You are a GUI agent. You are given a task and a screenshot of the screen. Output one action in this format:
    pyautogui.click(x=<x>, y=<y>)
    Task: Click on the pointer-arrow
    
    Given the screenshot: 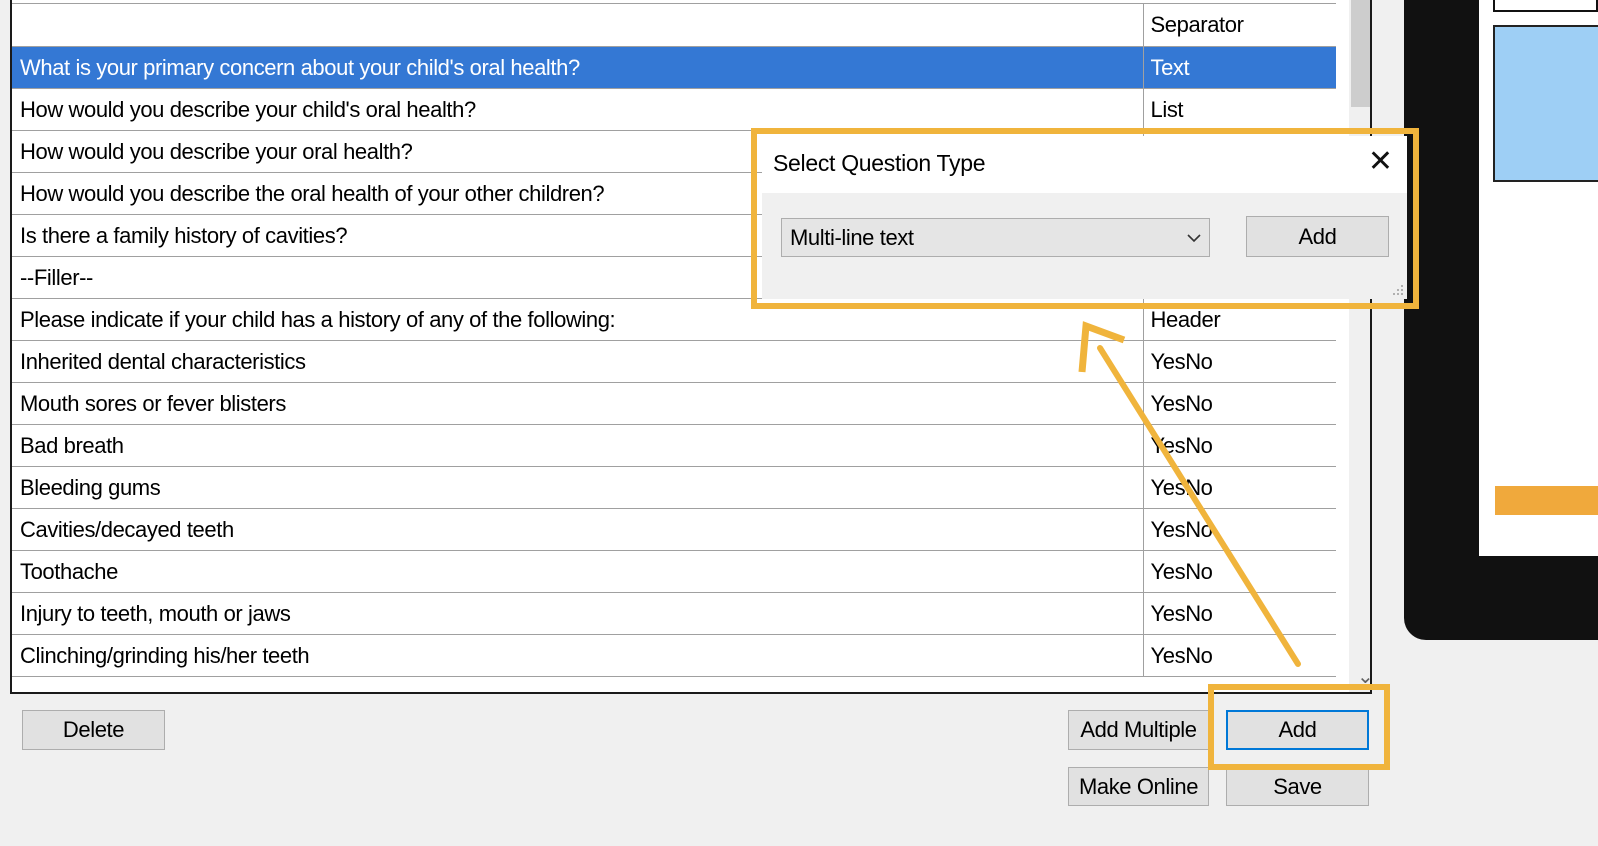 What is the action you would take?
    pyautogui.click(x=1189, y=494)
    